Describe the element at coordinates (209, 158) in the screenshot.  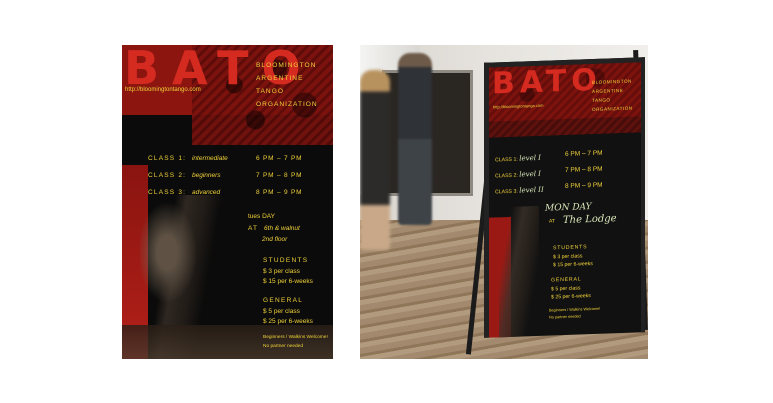
I see `class-level: intermediate` at that location.